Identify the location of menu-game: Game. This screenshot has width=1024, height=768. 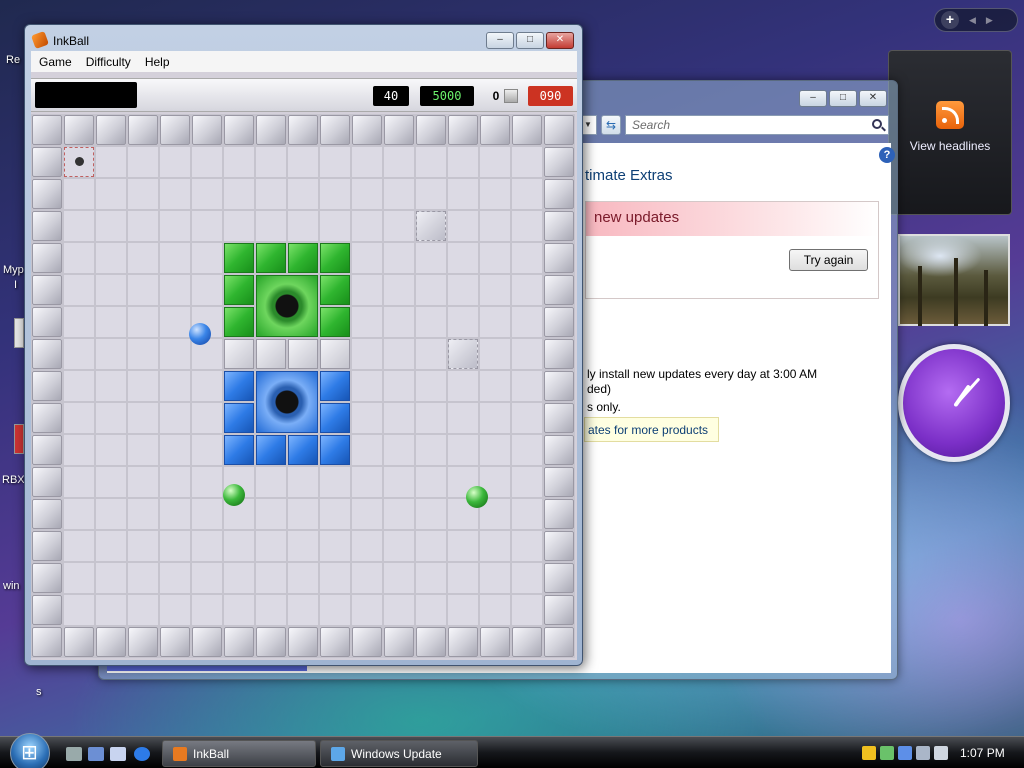
(55, 62).